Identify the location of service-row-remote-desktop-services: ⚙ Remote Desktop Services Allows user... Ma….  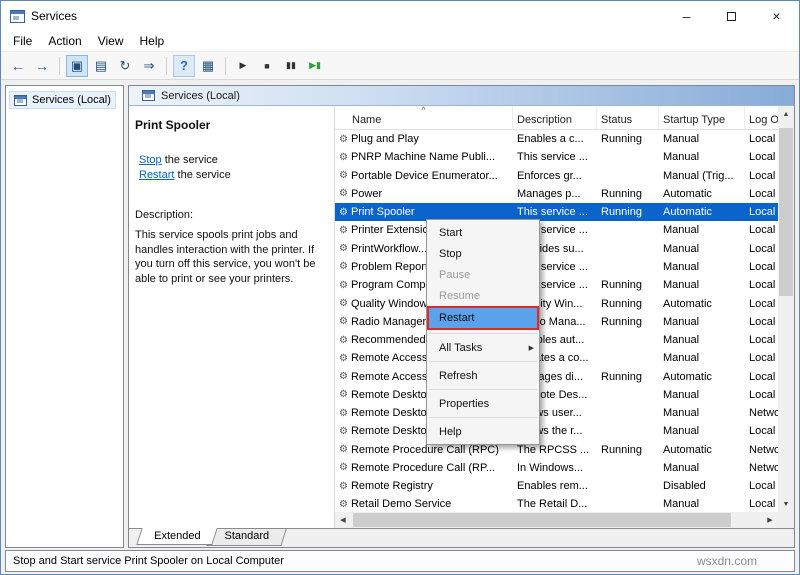
(556, 413).